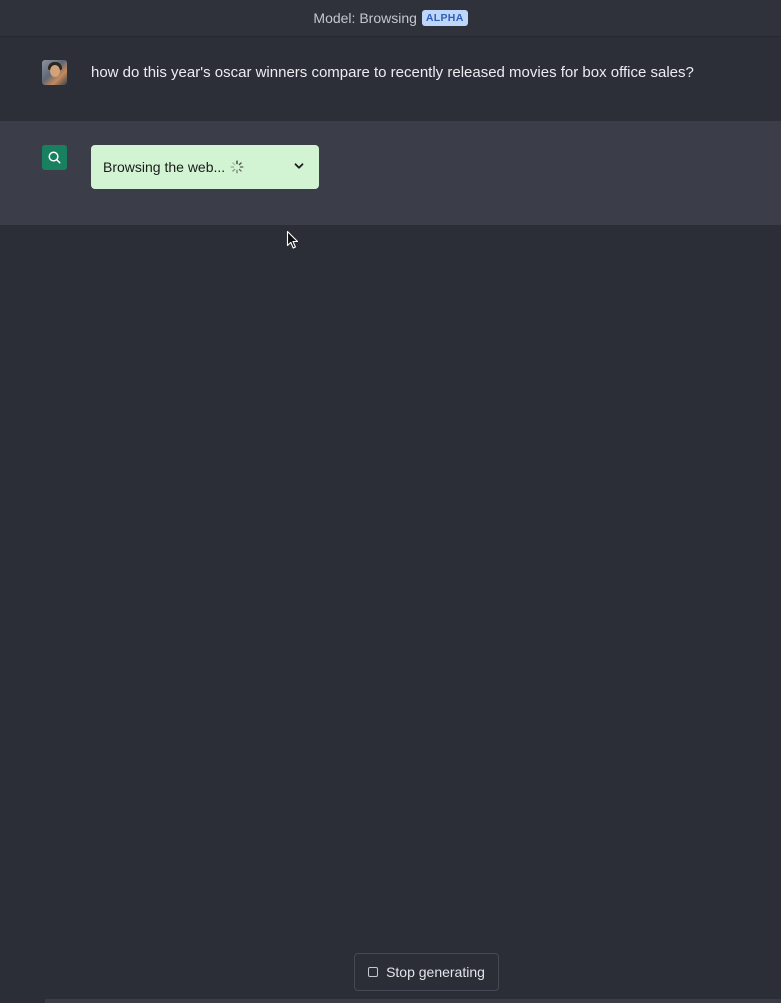 The height and width of the screenshot is (1003, 781). Describe the element at coordinates (413, 1001) in the screenshot. I see `bottom-divider` at that location.